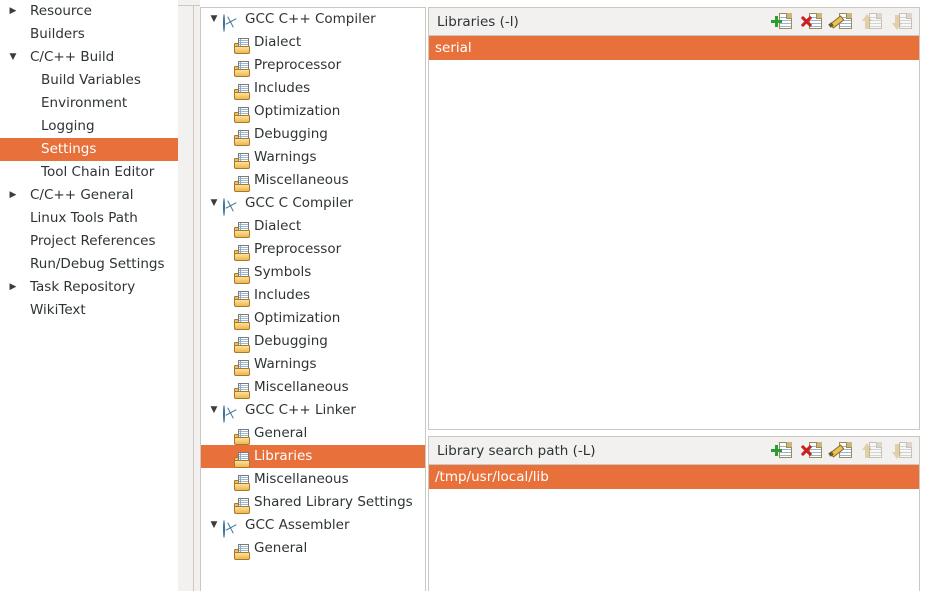  I want to click on sash-top-rule, so click(189, 5).